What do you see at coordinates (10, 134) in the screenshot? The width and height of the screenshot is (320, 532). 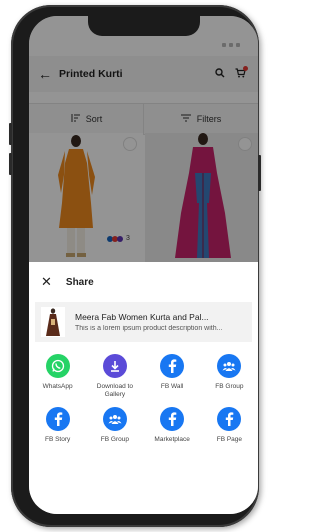 I see `volume-up-button` at bounding box center [10, 134].